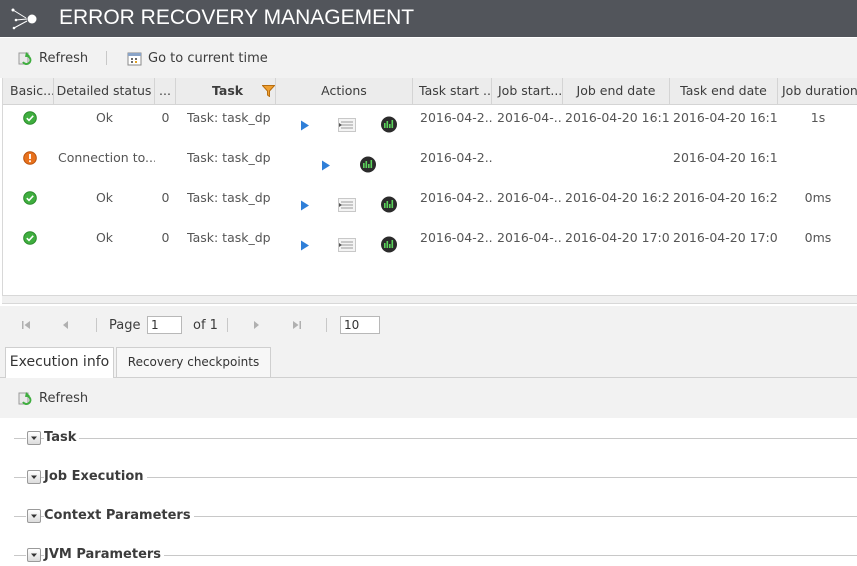 Image resolution: width=857 pixels, height=566 pixels. What do you see at coordinates (165, 158) in the screenshot?
I see `count-cell` at bounding box center [165, 158].